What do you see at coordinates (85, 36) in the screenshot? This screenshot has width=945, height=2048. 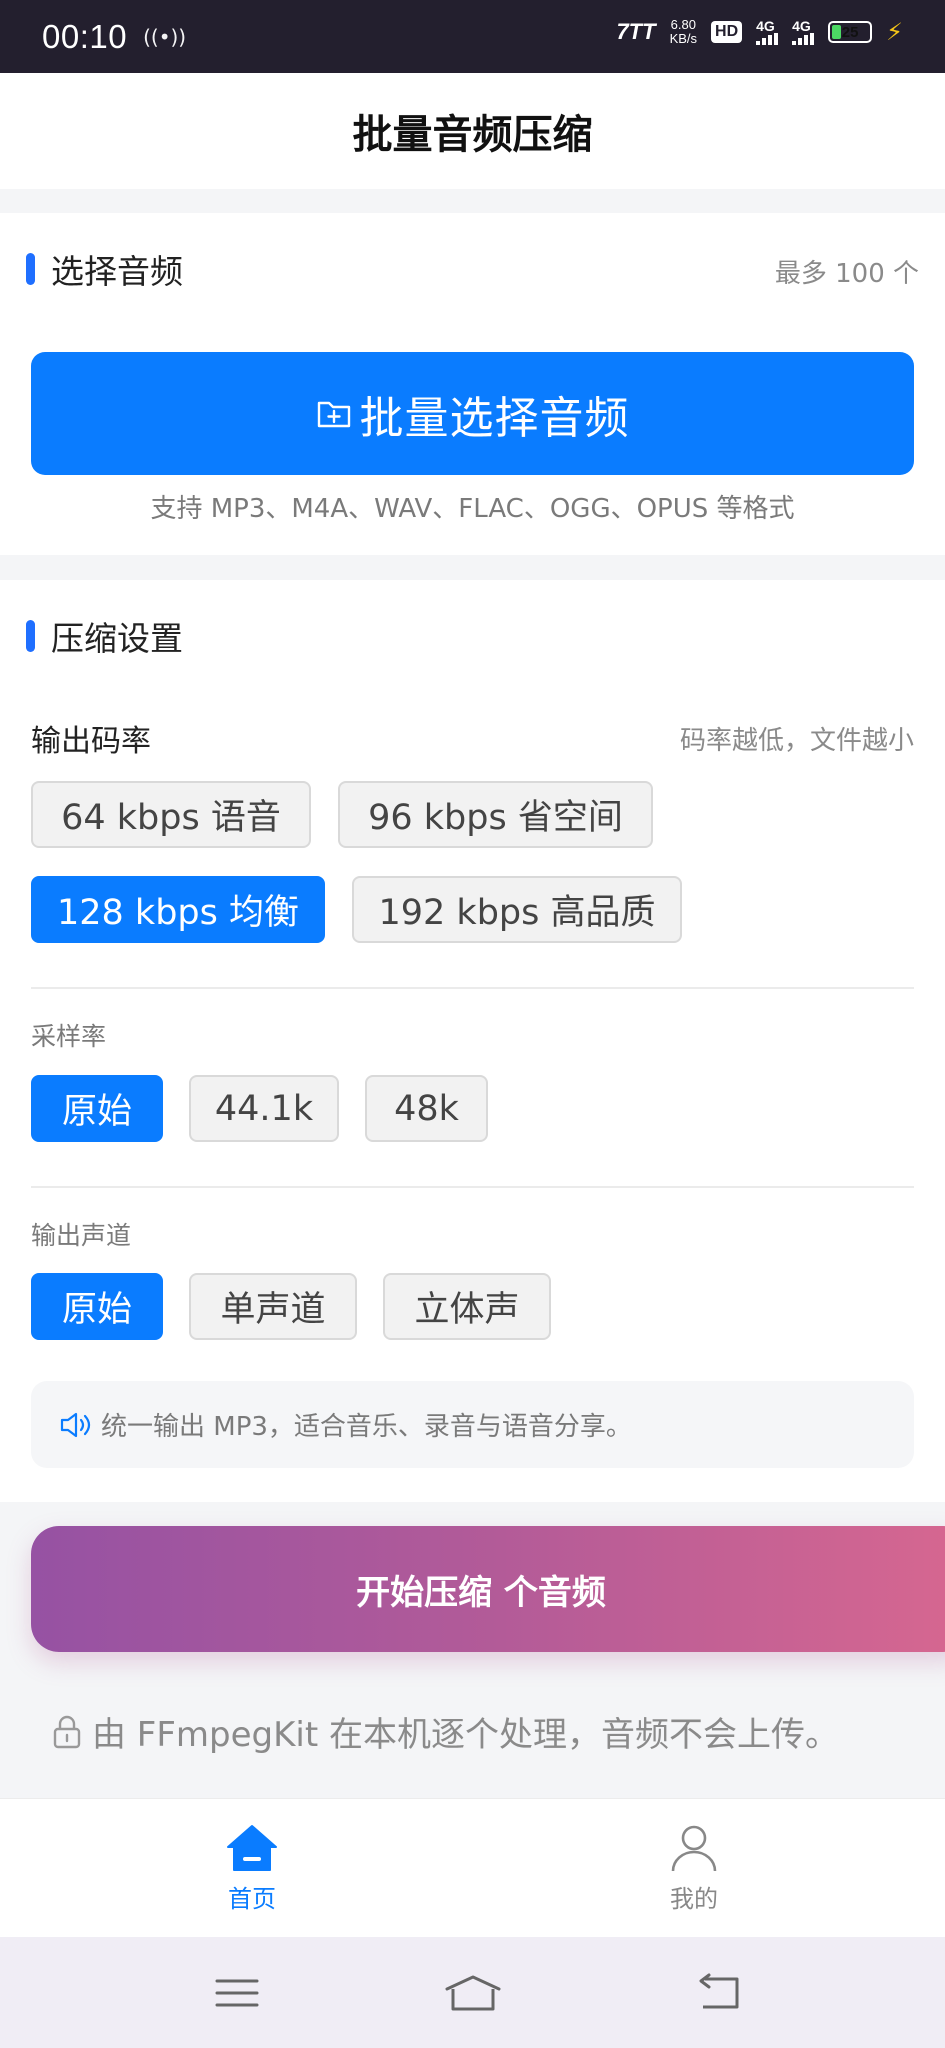 I see `status-time: 00:10` at bounding box center [85, 36].